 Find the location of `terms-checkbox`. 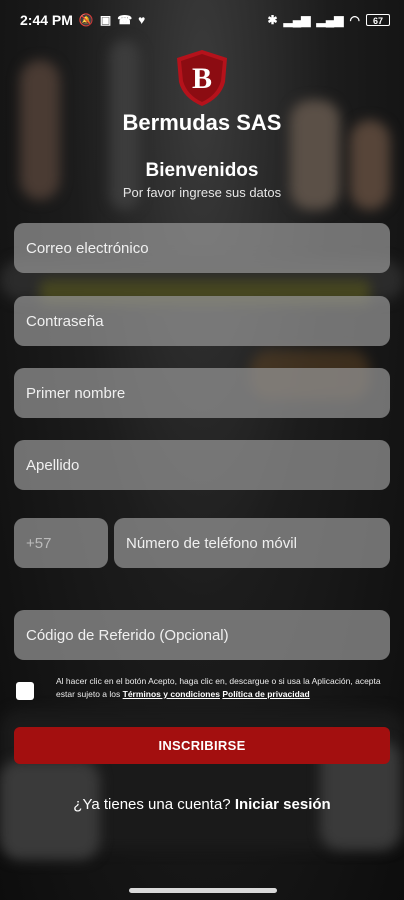

terms-checkbox is located at coordinates (25, 691).